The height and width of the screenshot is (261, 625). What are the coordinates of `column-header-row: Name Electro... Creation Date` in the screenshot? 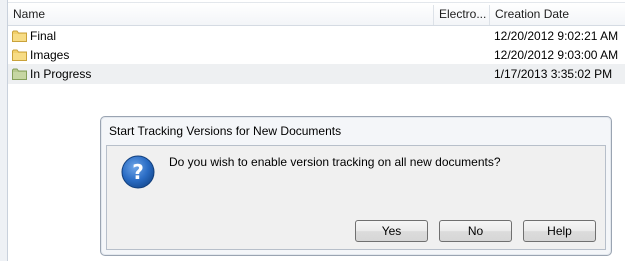 It's located at (316, 14).